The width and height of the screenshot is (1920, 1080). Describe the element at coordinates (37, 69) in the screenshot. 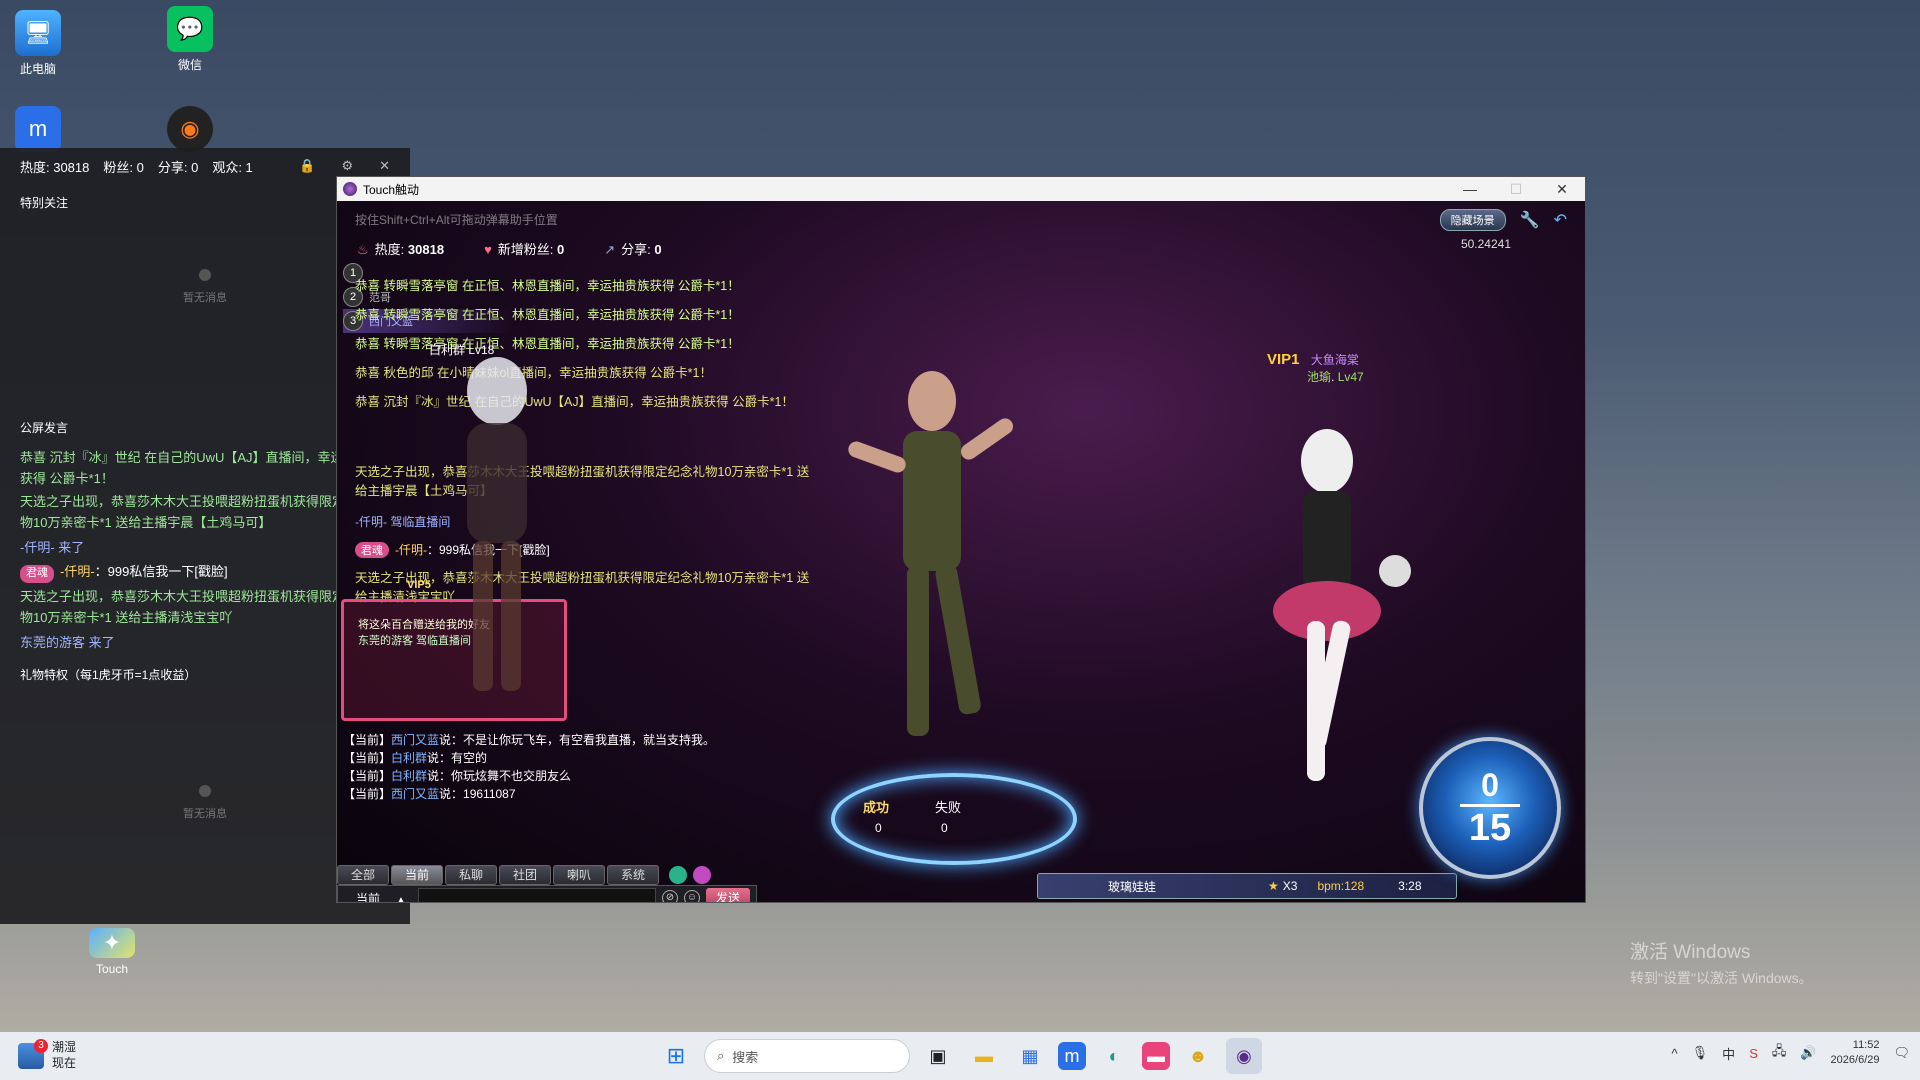

I see `desktop-icon-label: 此电脑` at that location.